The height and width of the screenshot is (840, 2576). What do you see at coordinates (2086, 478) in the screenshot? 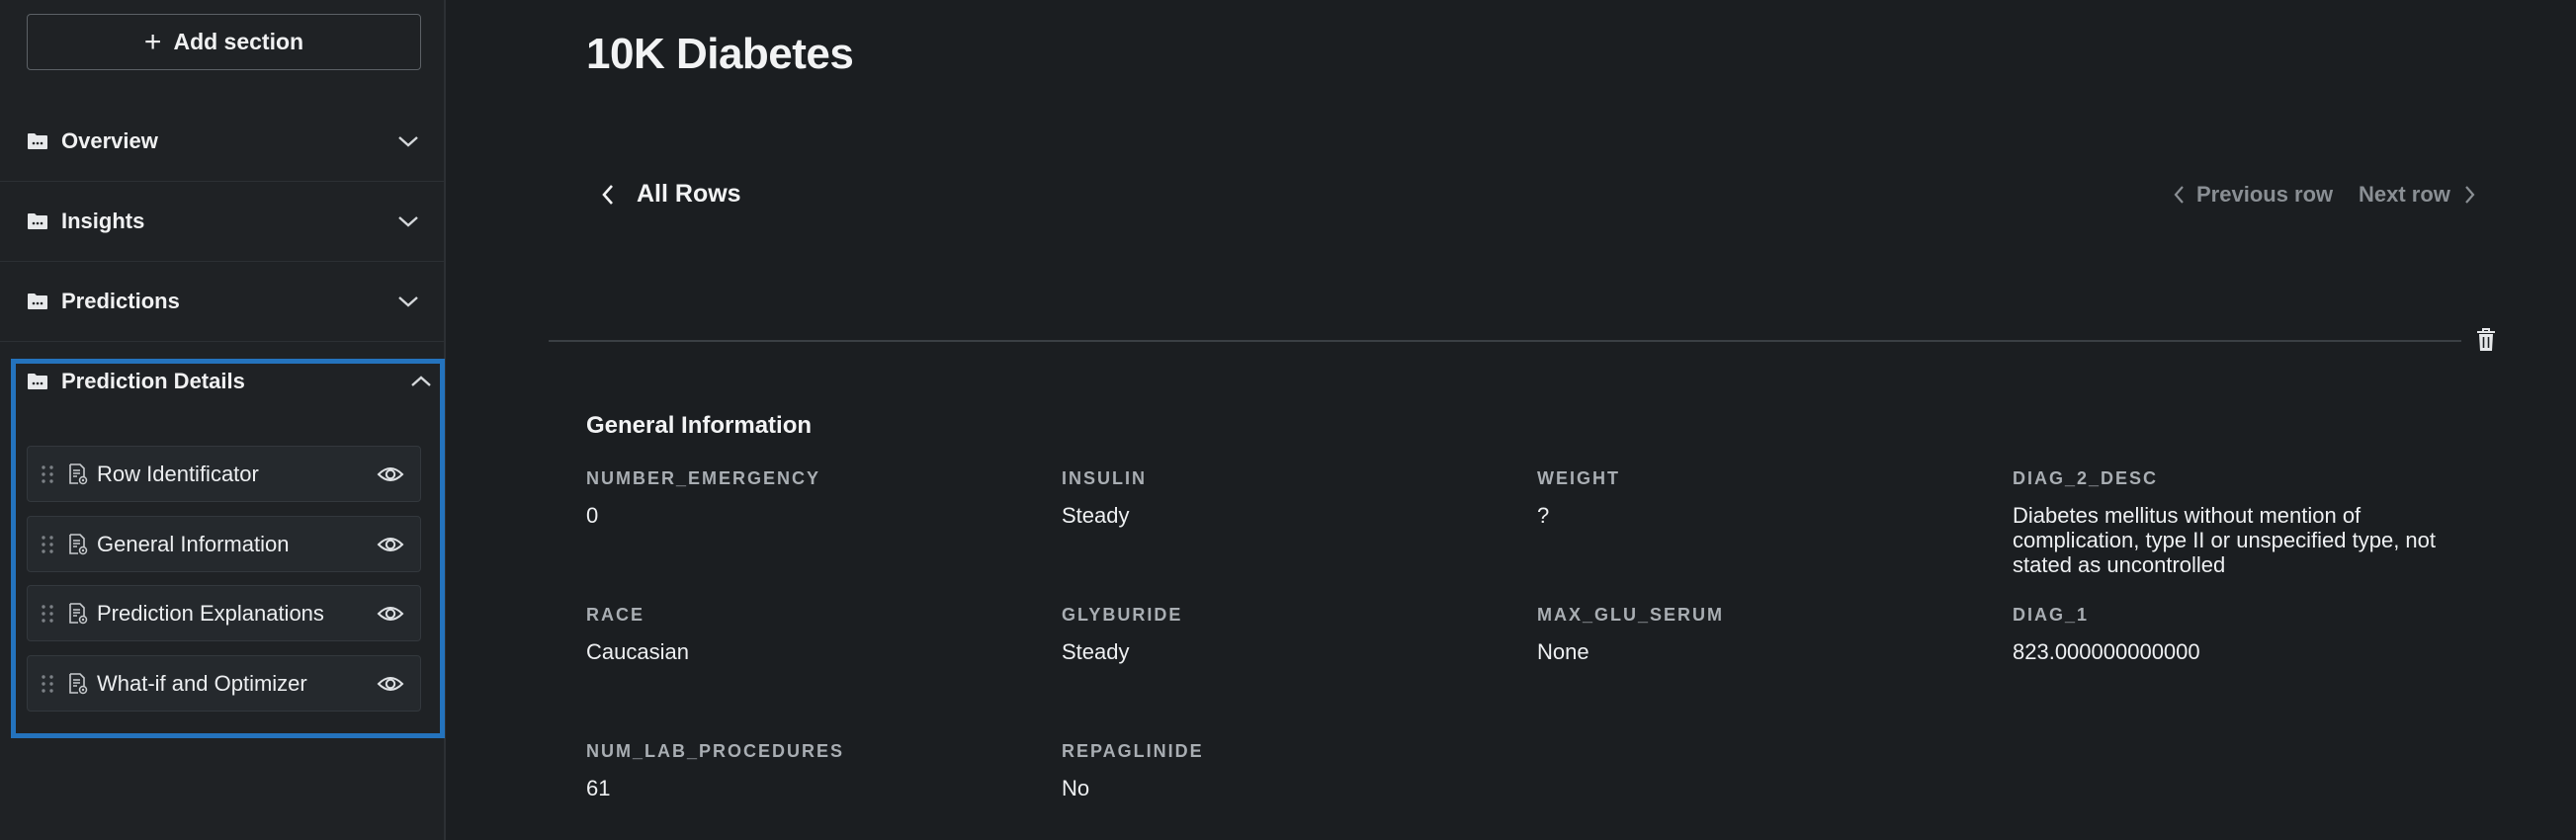
I see `field-key: DIAG_2_DESC` at bounding box center [2086, 478].